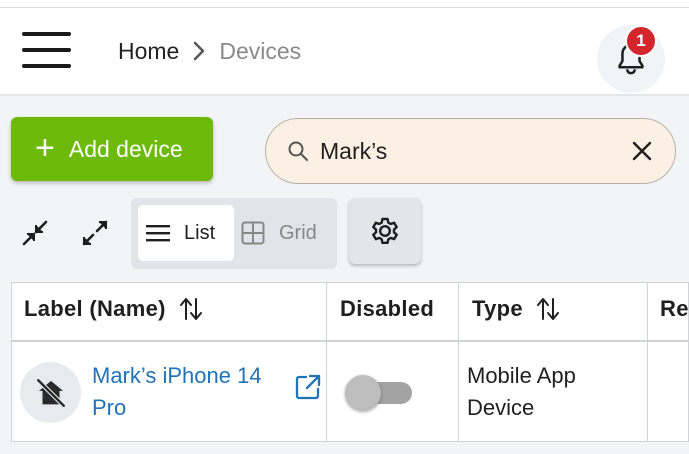 Image resolution: width=689 pixels, height=454 pixels. Describe the element at coordinates (674, 308) in the screenshot. I see `header-partial: Re` at that location.